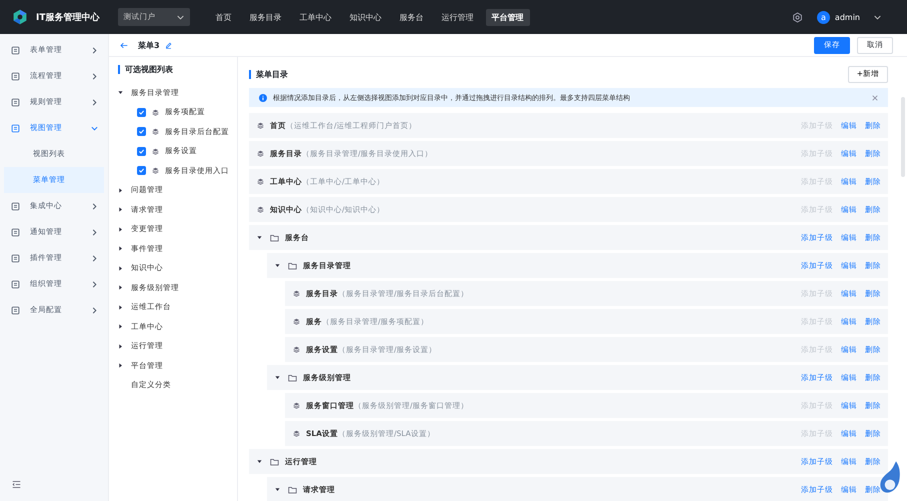 The height and width of the screenshot is (501, 907). What do you see at coordinates (875, 97) in the screenshot?
I see `close-icon` at bounding box center [875, 97].